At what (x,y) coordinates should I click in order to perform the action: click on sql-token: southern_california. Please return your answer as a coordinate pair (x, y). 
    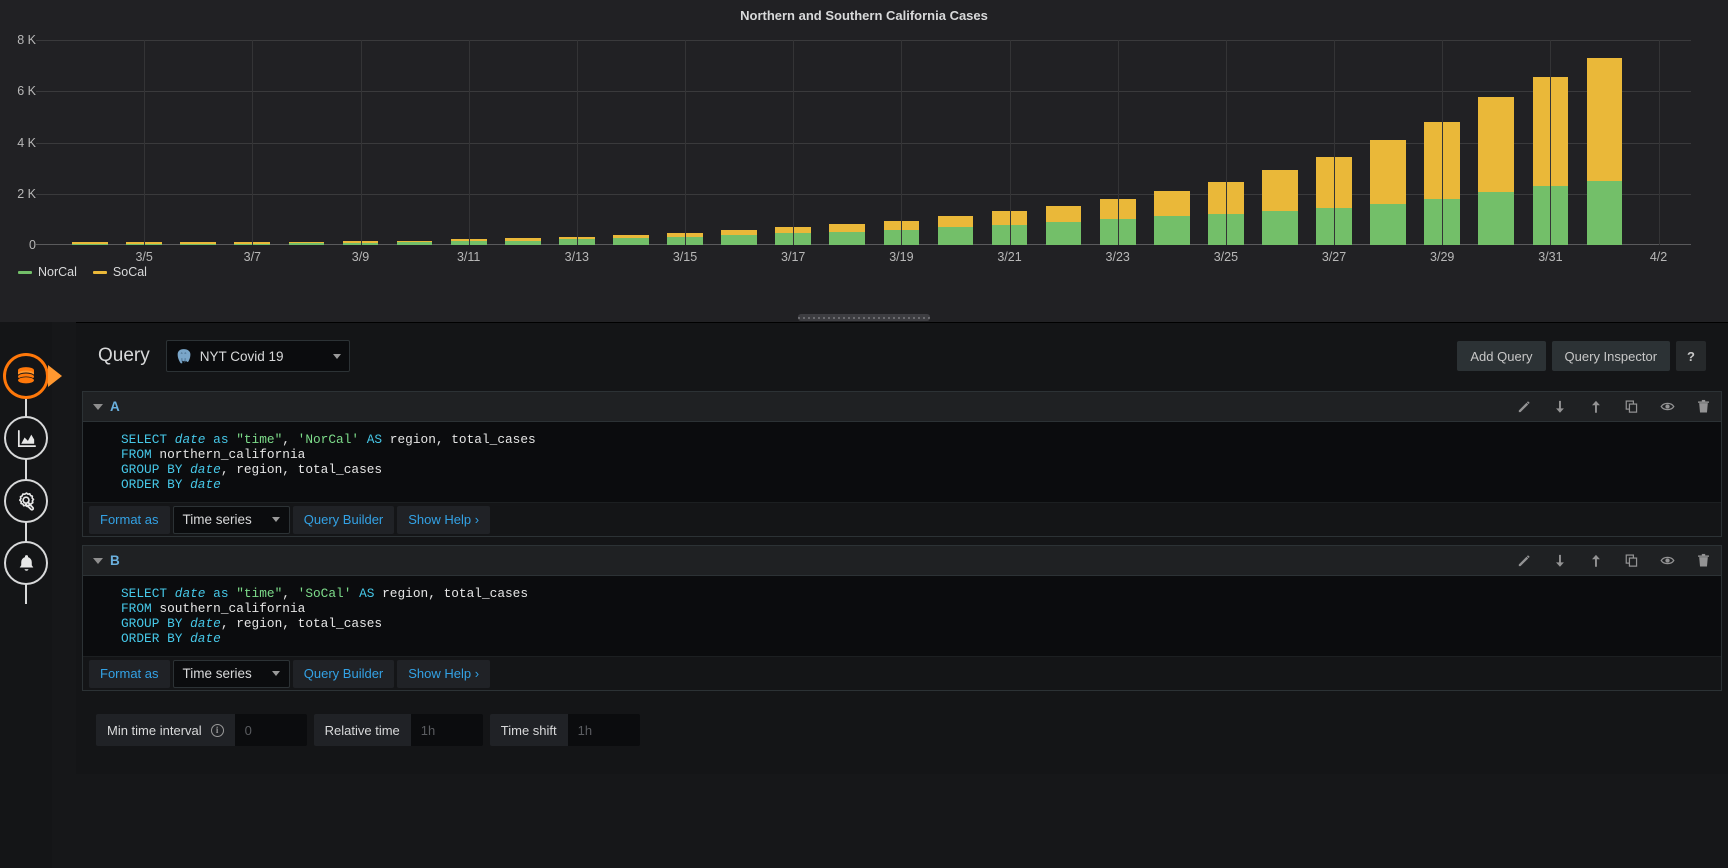
    Looking at the image, I should click on (228, 608).